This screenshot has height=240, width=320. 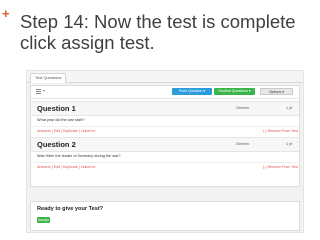 I want to click on question-2-header: Question 2 Generic 1 pt, so click(x=165, y=144).